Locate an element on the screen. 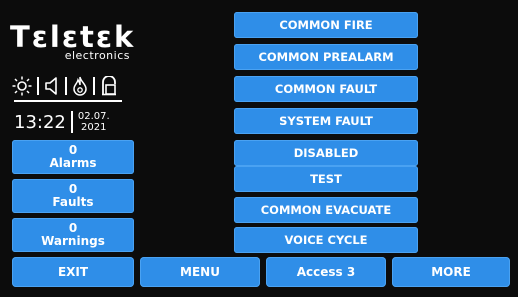 The image size is (518, 297). faults-button: 0 Faults is located at coordinates (73, 196).